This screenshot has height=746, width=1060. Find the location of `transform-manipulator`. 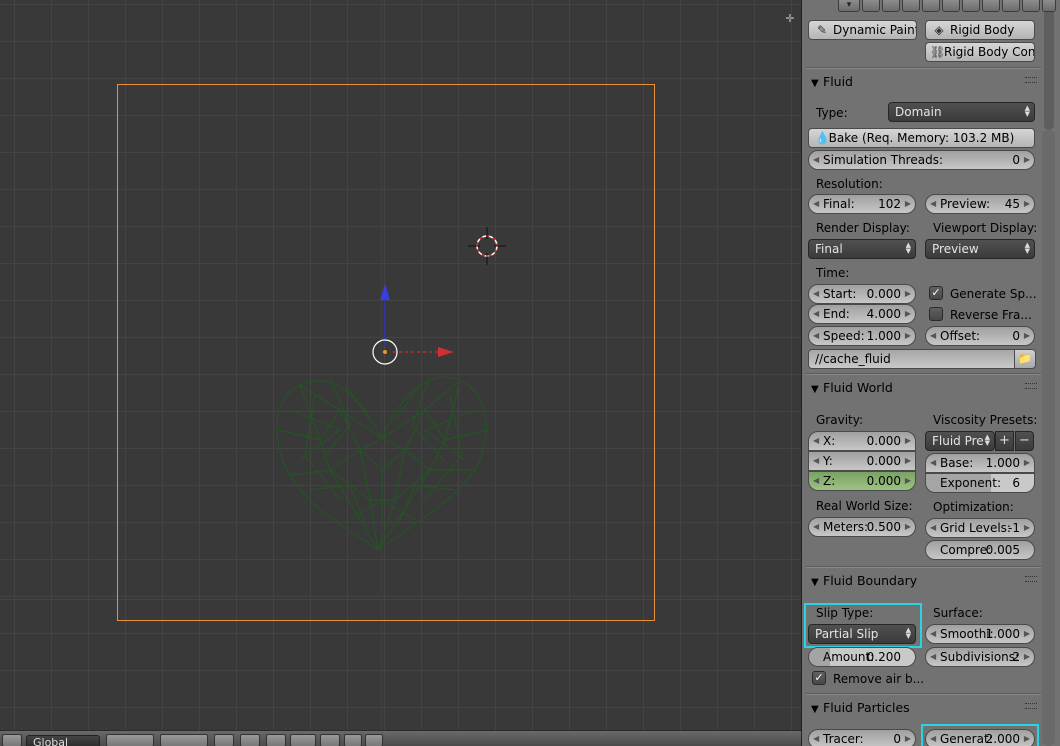

transform-manipulator is located at coordinates (413, 324).